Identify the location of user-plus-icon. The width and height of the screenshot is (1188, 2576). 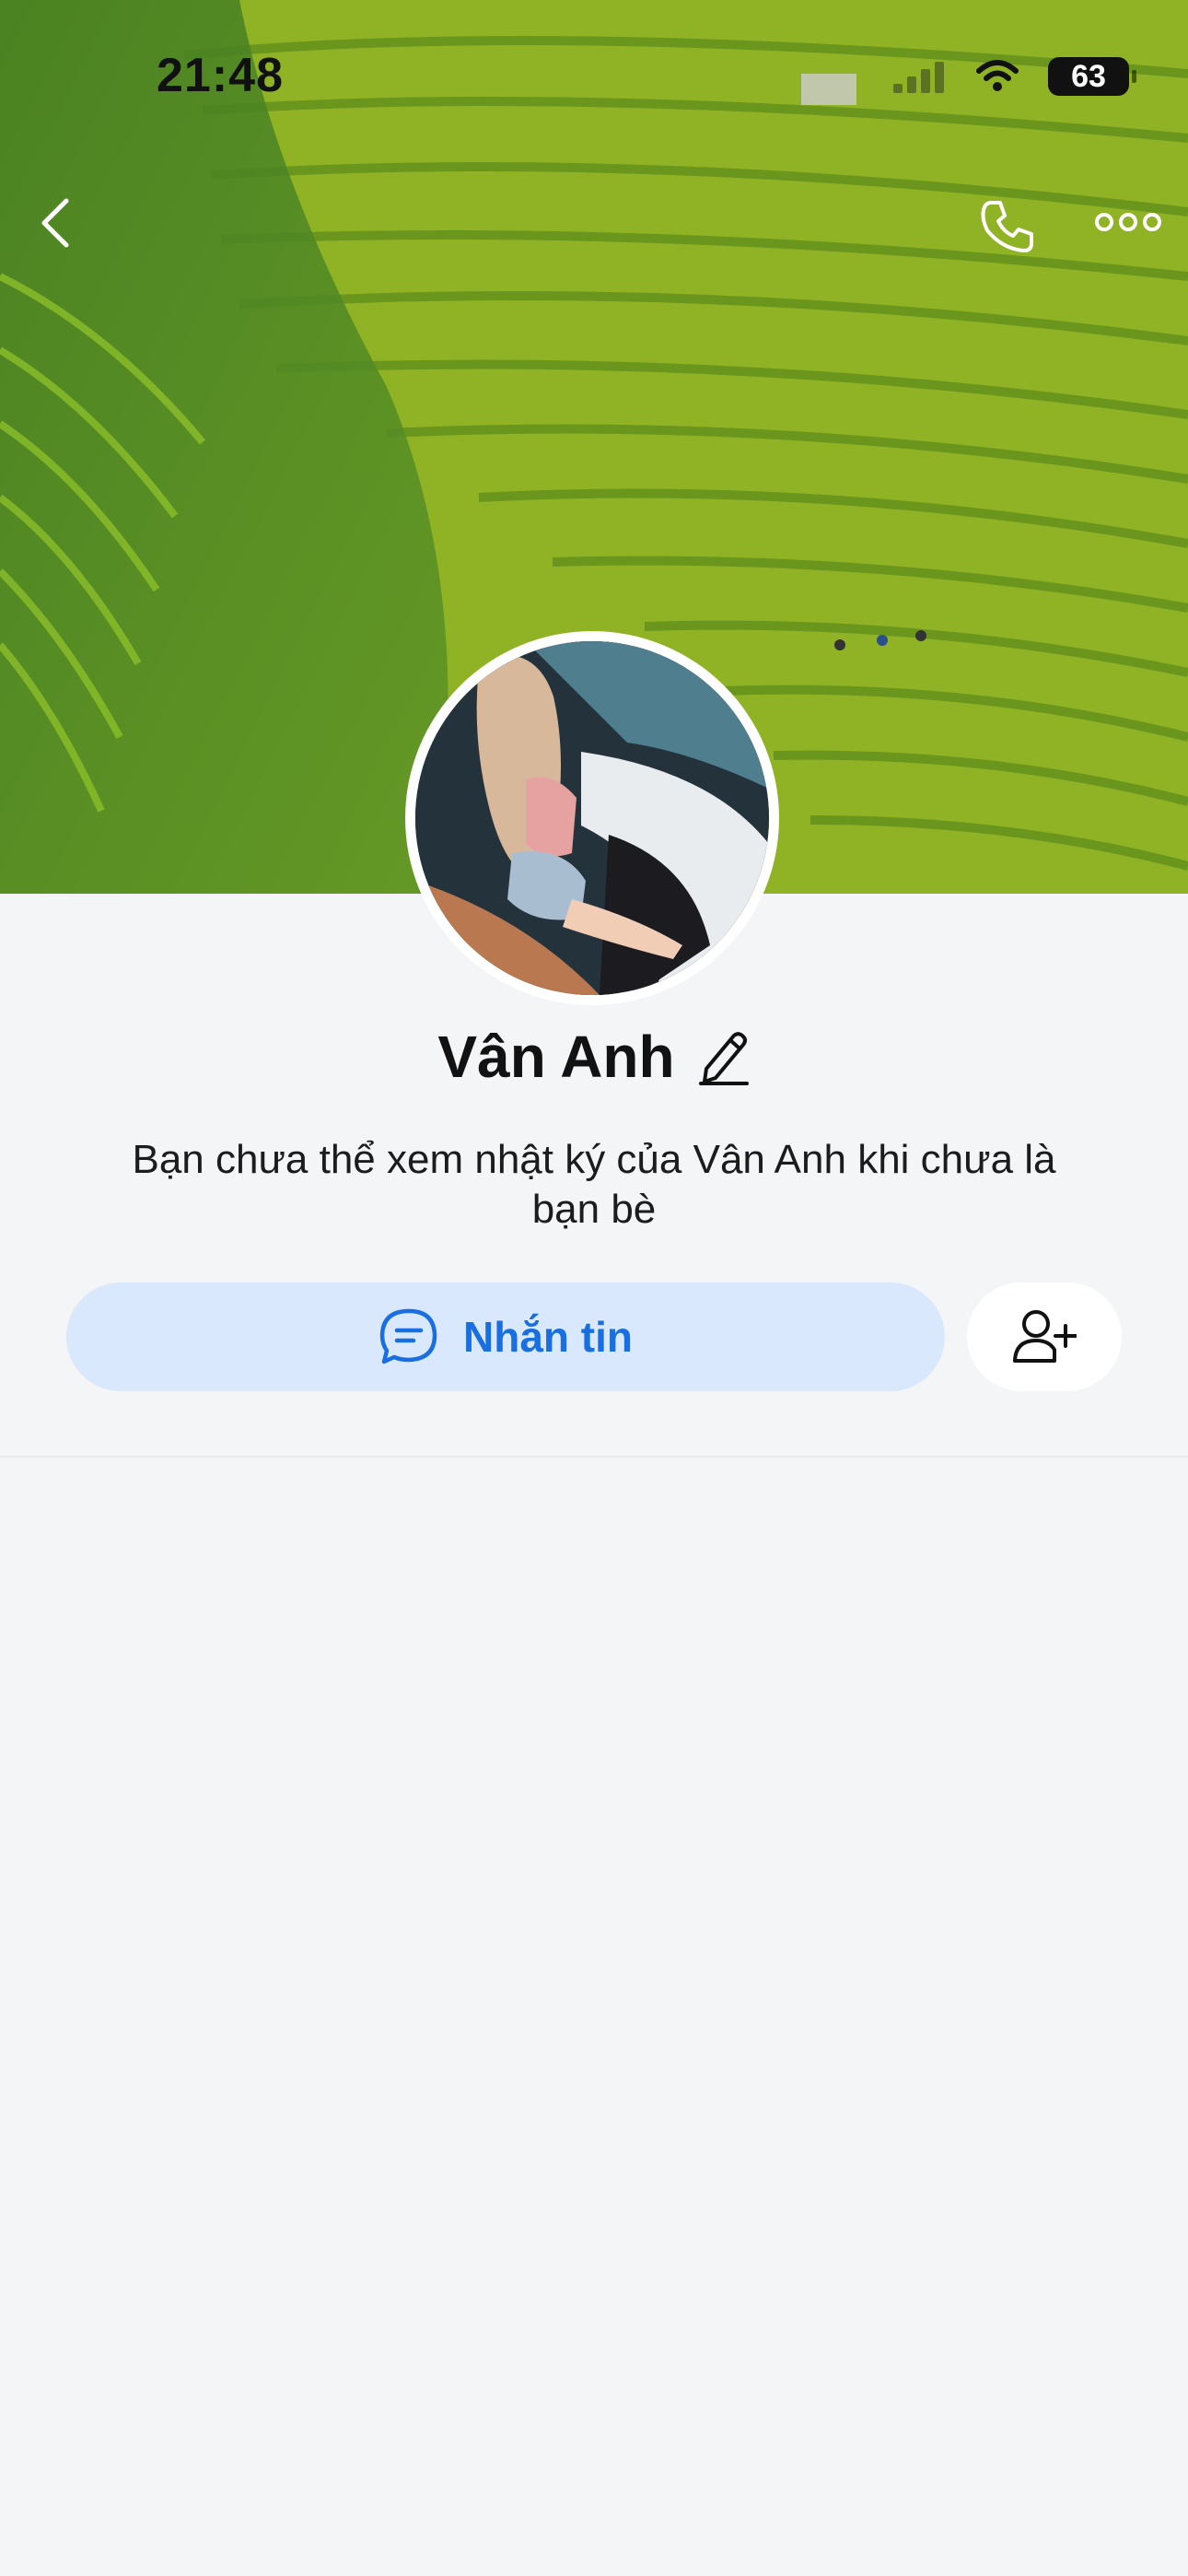
(1045, 1336).